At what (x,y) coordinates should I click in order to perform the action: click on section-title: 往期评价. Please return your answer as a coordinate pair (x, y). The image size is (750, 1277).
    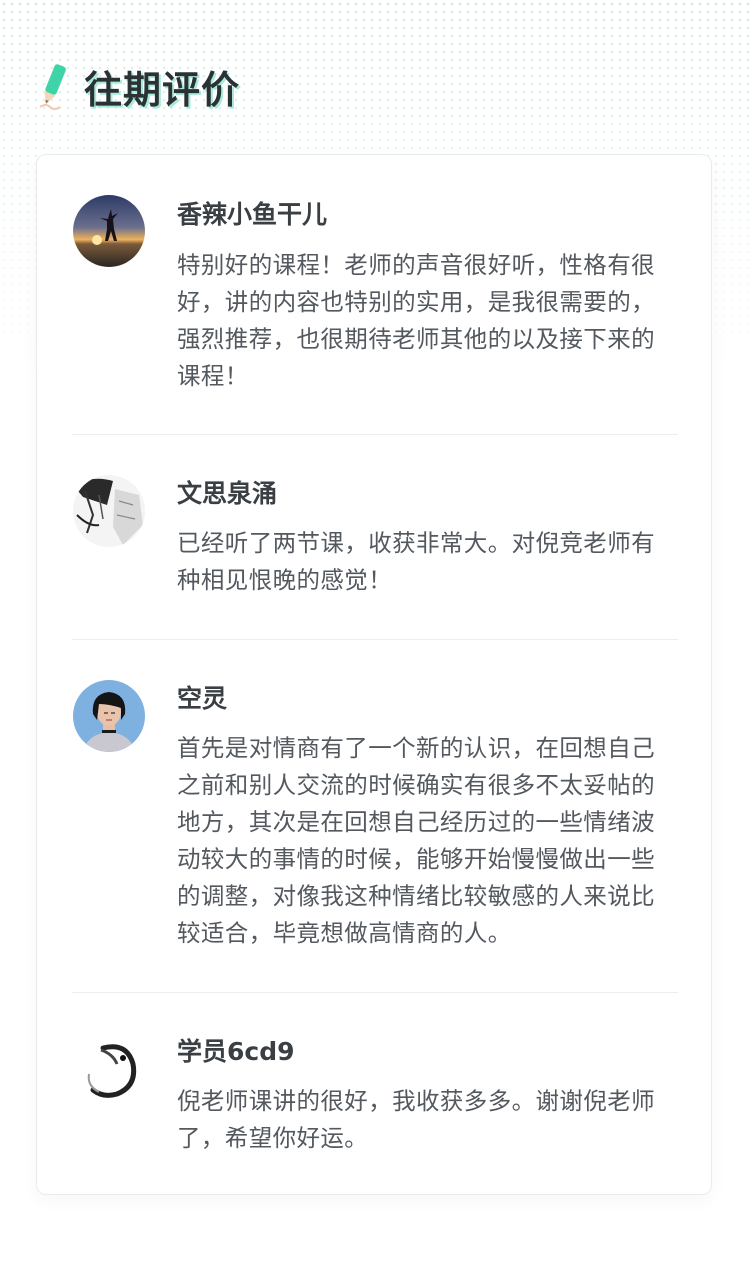
    Looking at the image, I should click on (162, 89).